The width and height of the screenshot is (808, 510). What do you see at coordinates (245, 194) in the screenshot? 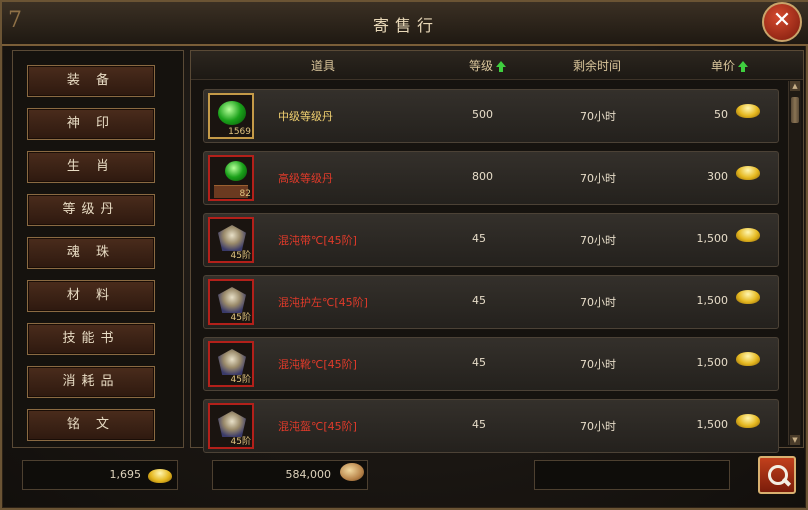
I see `item-quantity: 82` at bounding box center [245, 194].